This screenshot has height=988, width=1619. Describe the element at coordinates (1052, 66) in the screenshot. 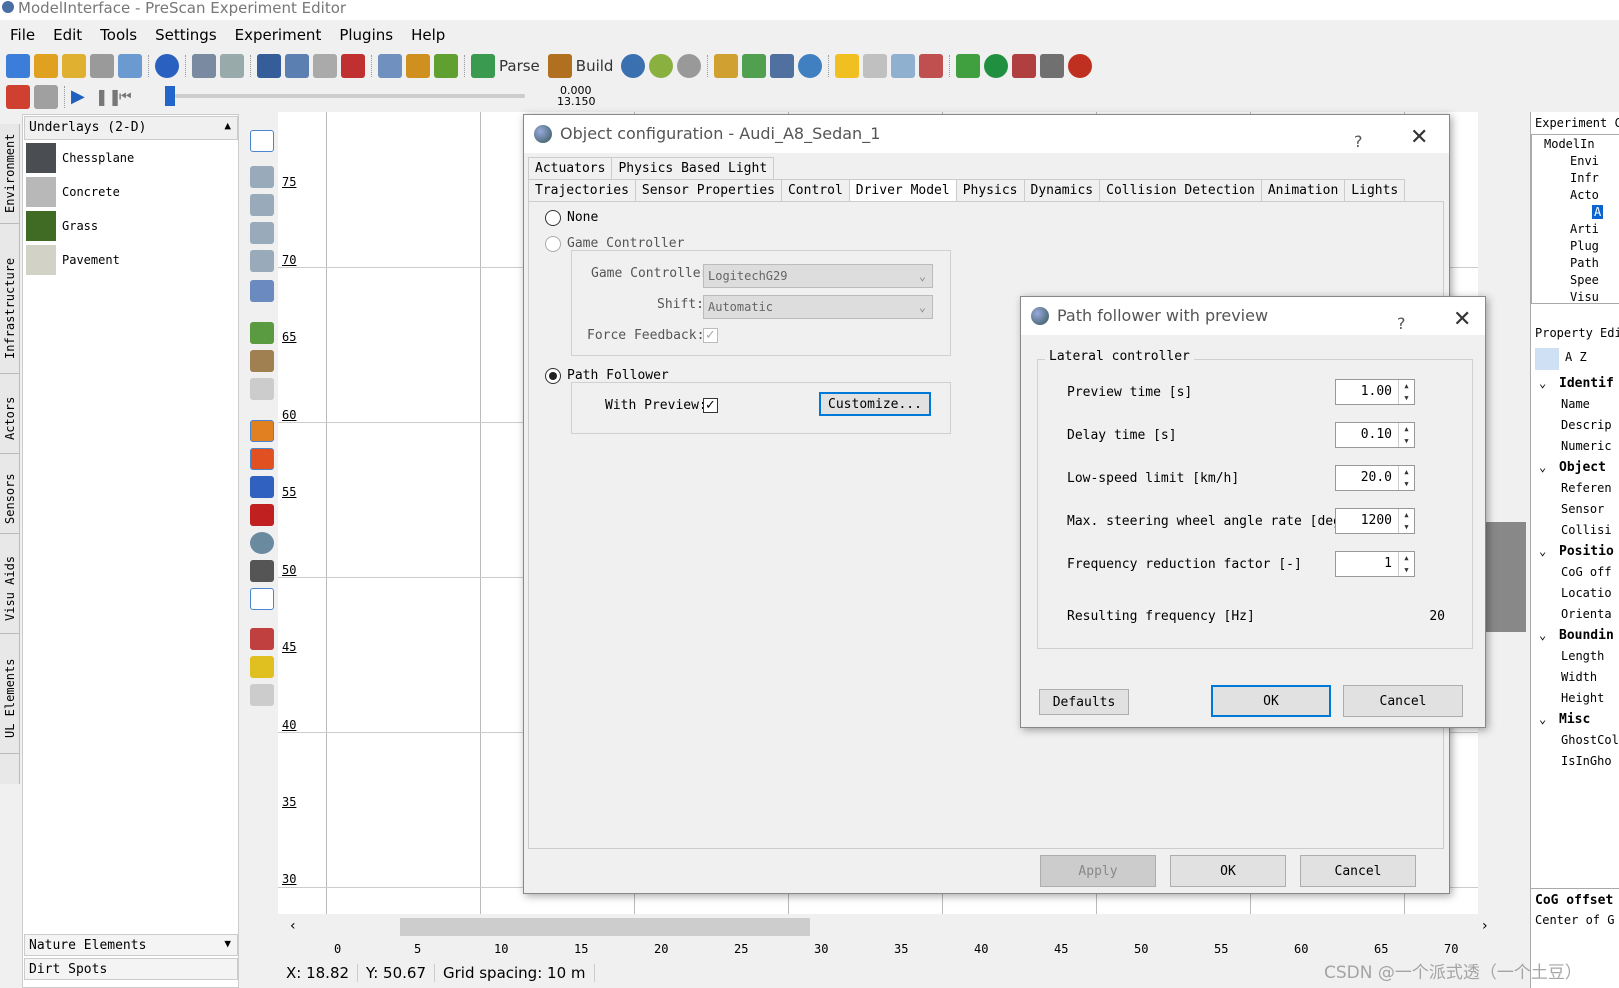

I see `export-icon` at that location.